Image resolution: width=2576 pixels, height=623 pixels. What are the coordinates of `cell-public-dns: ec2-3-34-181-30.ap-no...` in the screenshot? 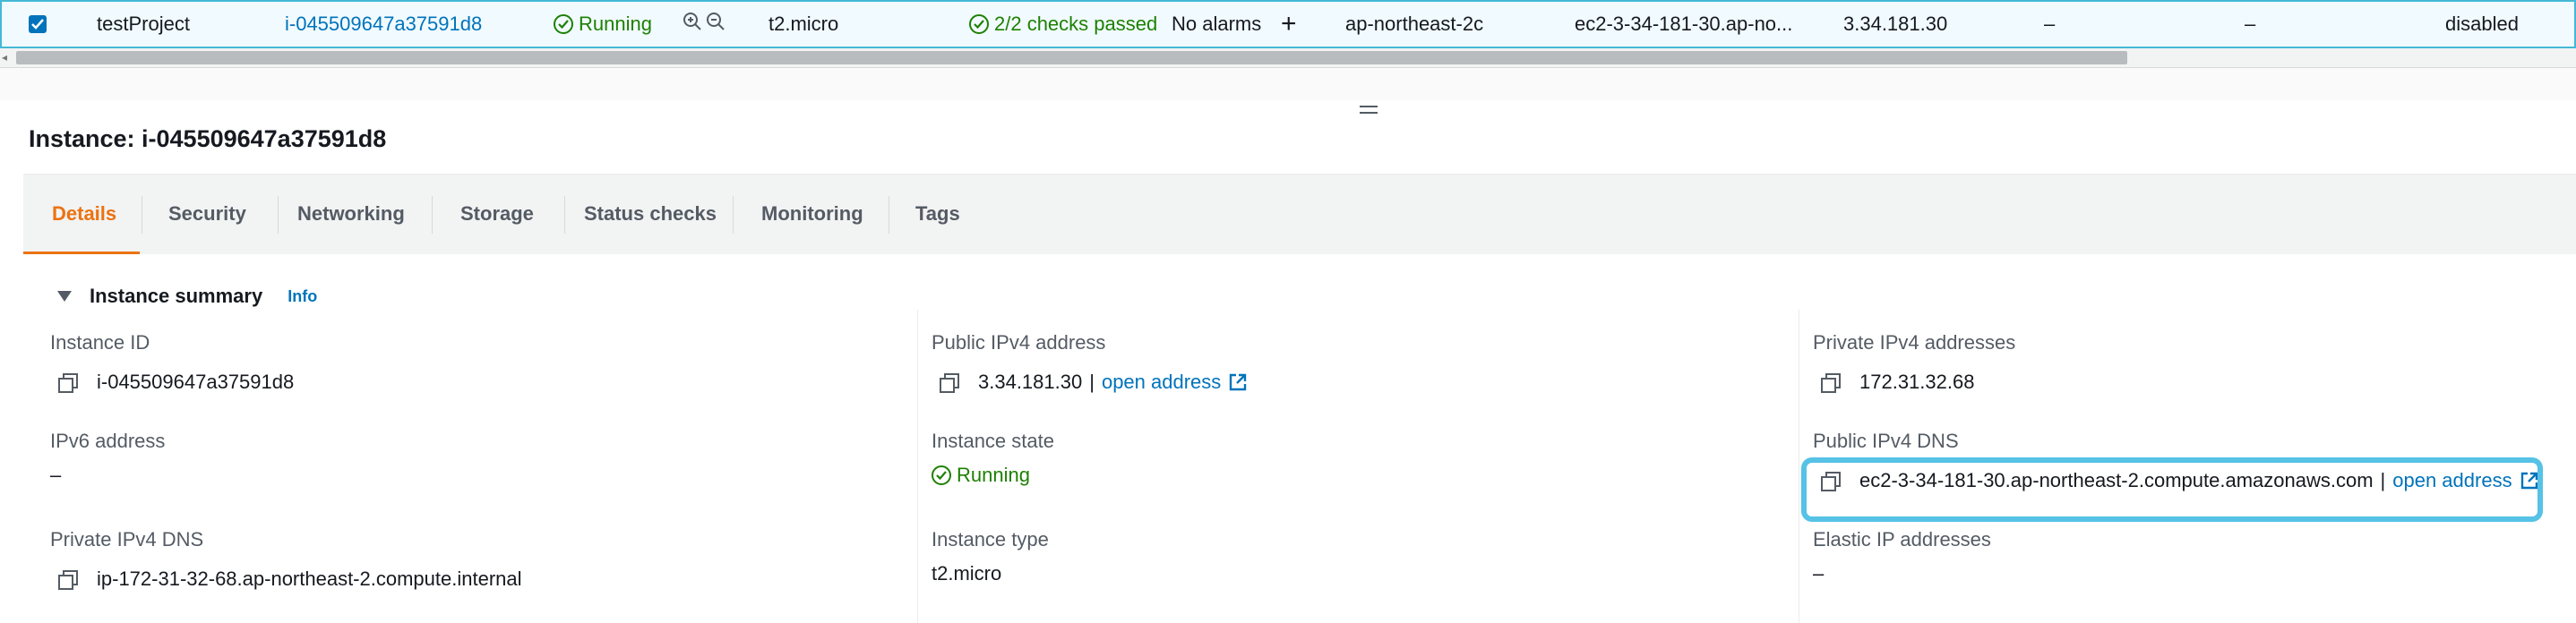 It's located at (1684, 24).